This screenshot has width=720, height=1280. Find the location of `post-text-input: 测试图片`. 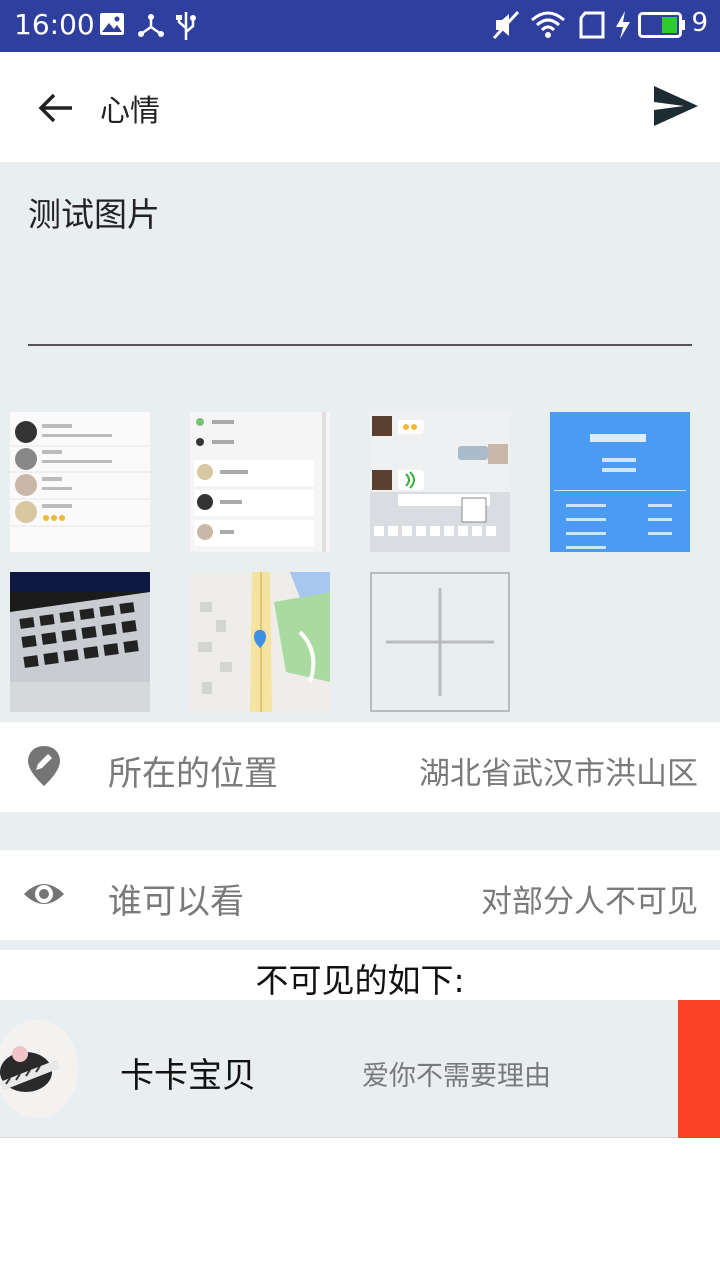

post-text-input: 测试图片 is located at coordinates (94, 212).